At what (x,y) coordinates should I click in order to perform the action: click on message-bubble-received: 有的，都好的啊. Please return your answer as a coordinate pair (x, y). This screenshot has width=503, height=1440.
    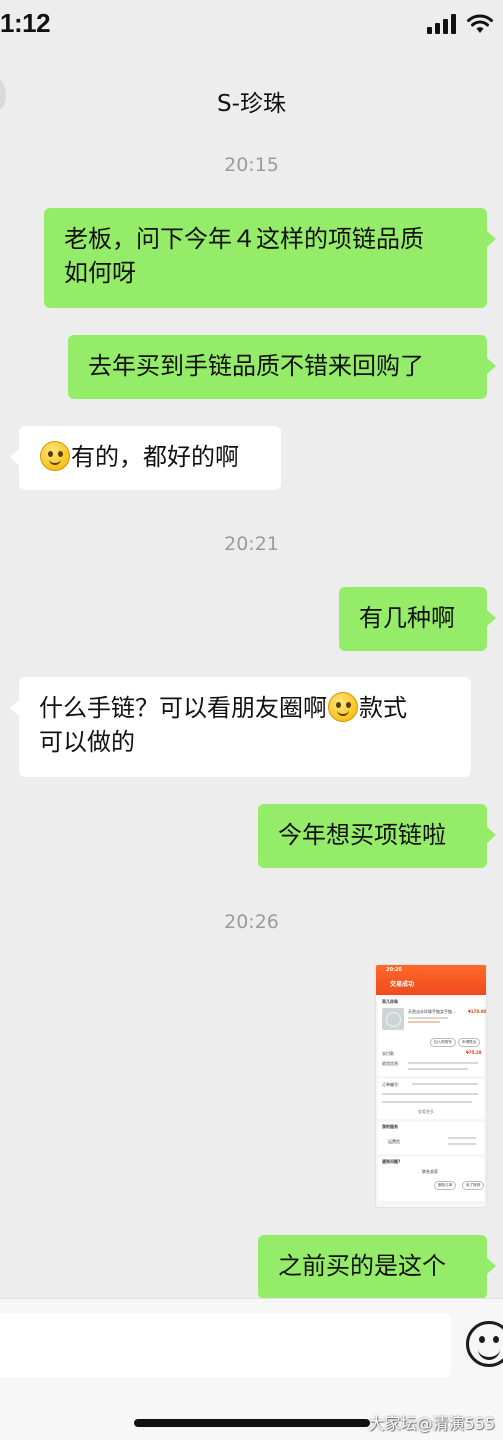
    Looking at the image, I should click on (145, 458).